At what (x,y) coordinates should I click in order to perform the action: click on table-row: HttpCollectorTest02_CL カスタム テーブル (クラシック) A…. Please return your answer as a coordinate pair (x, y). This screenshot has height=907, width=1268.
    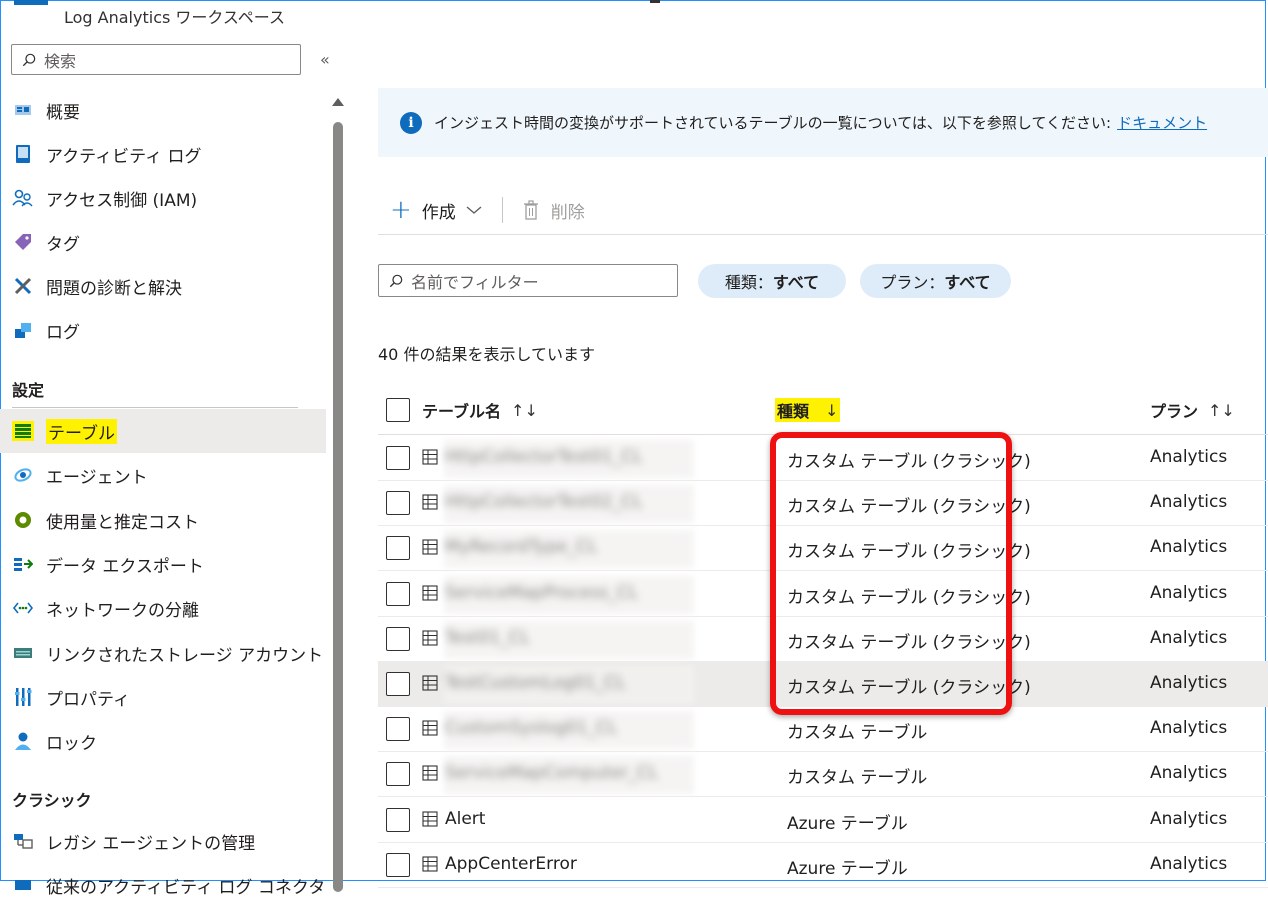
    Looking at the image, I should click on (823, 503).